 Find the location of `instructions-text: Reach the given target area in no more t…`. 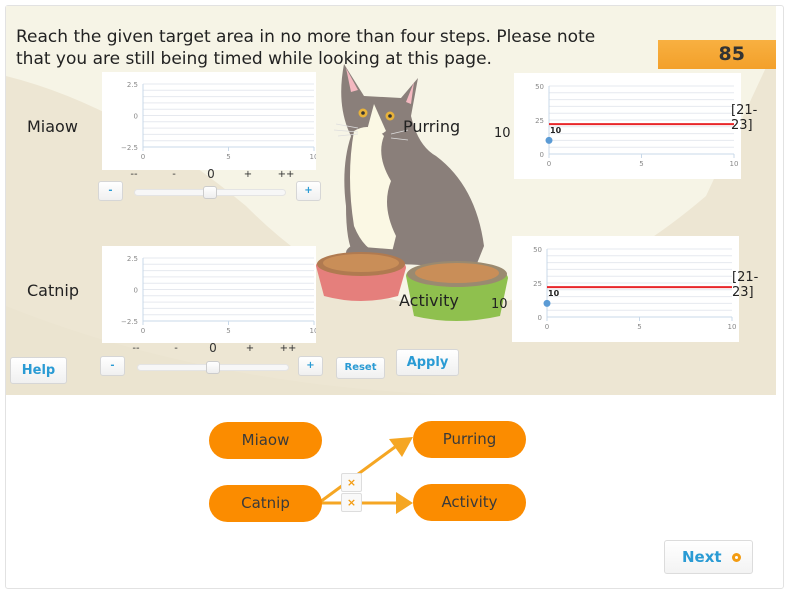

instructions-text: Reach the given target area in no more t… is located at coordinates (306, 48).